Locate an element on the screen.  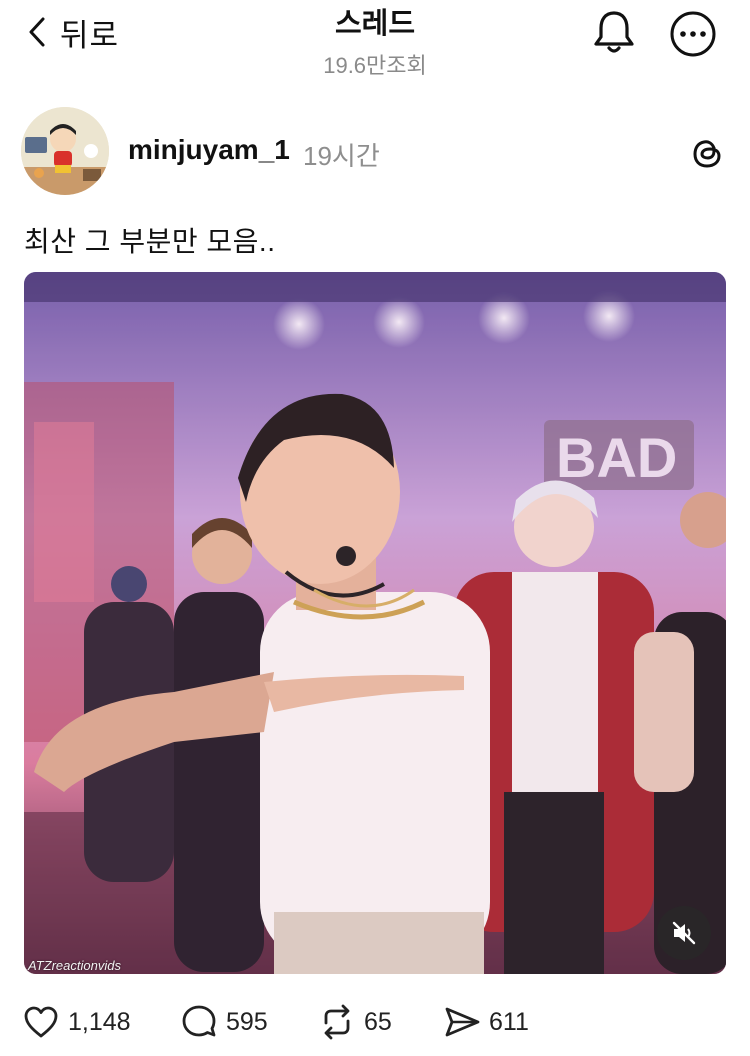
more-options-button is located at coordinates (693, 34).